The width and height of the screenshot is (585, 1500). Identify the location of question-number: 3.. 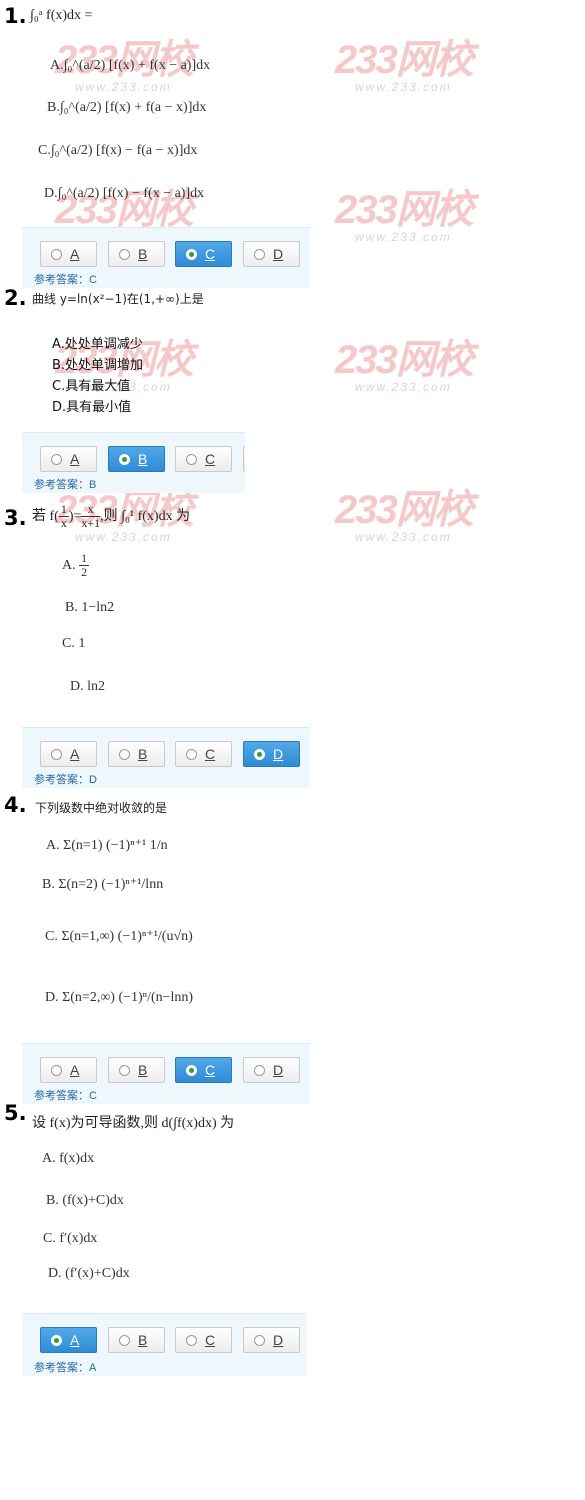
(15, 518).